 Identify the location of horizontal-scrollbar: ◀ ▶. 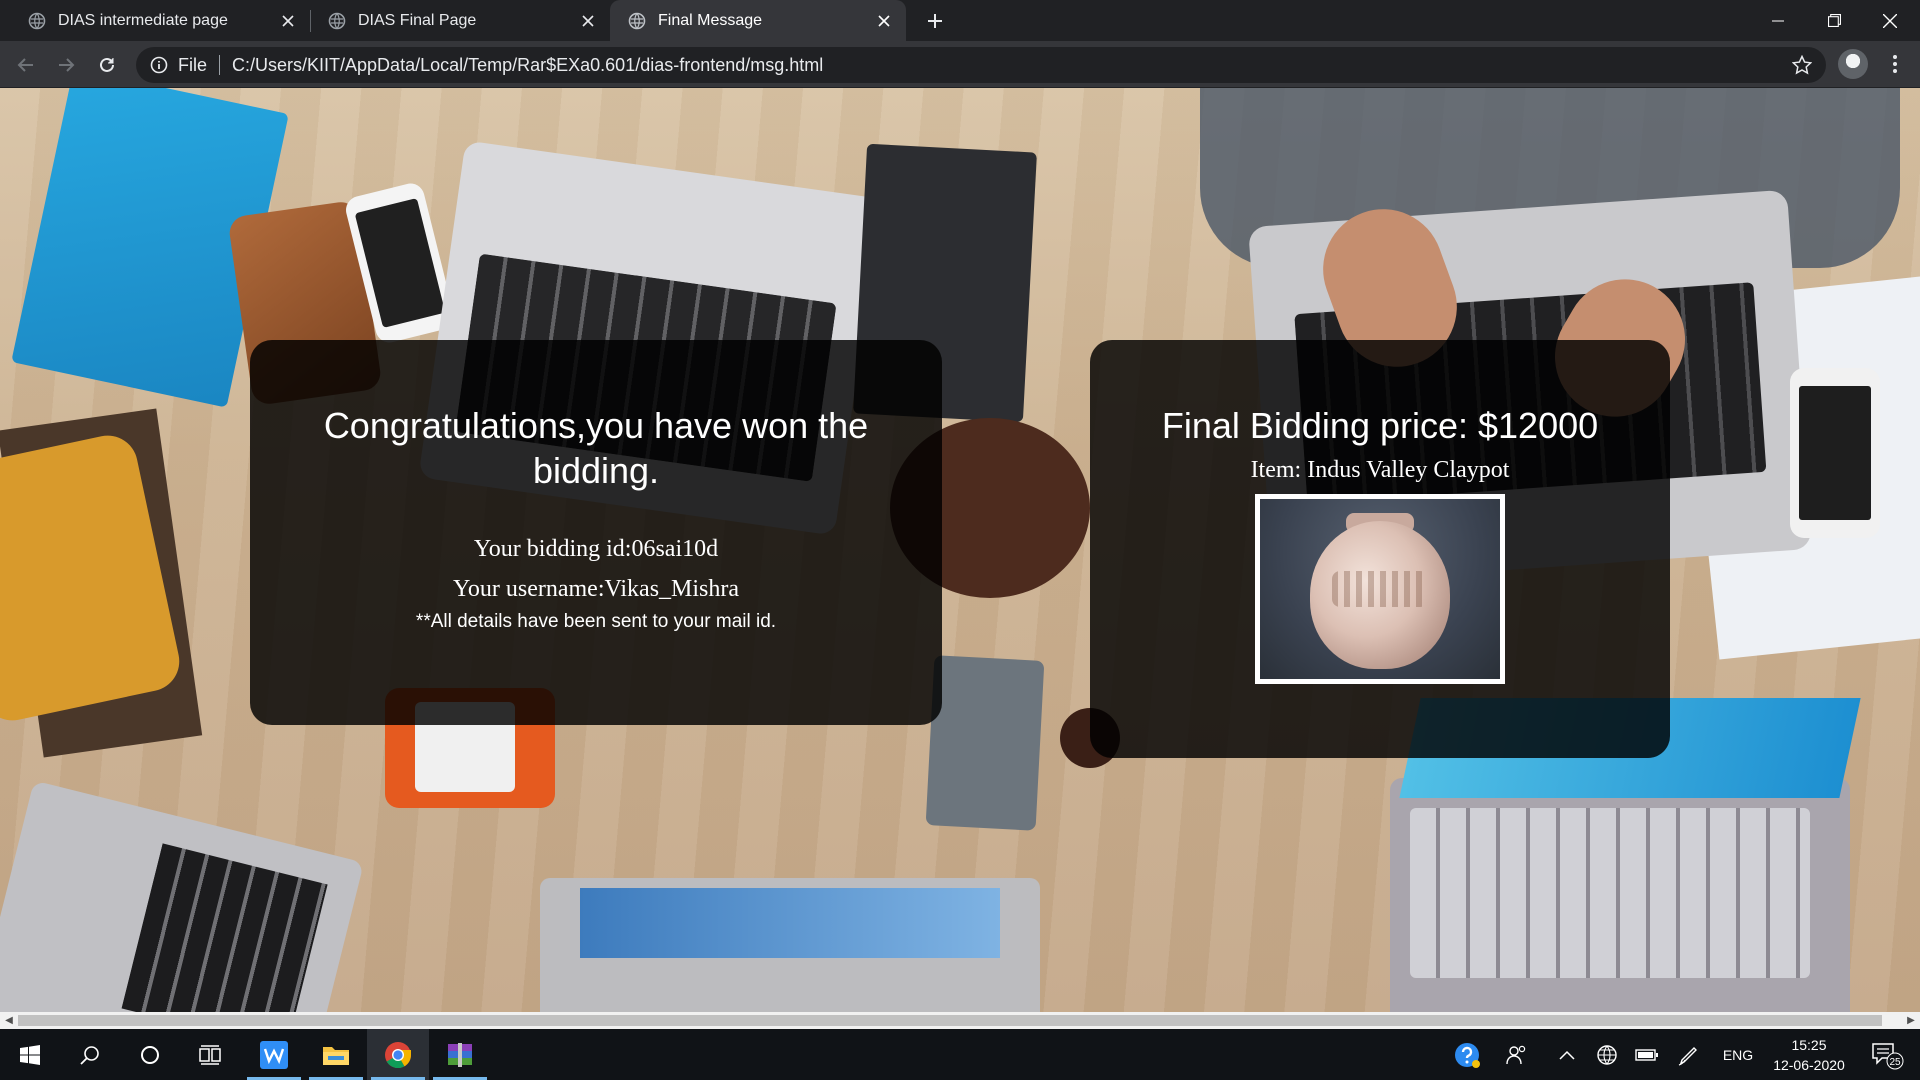
(960, 1020).